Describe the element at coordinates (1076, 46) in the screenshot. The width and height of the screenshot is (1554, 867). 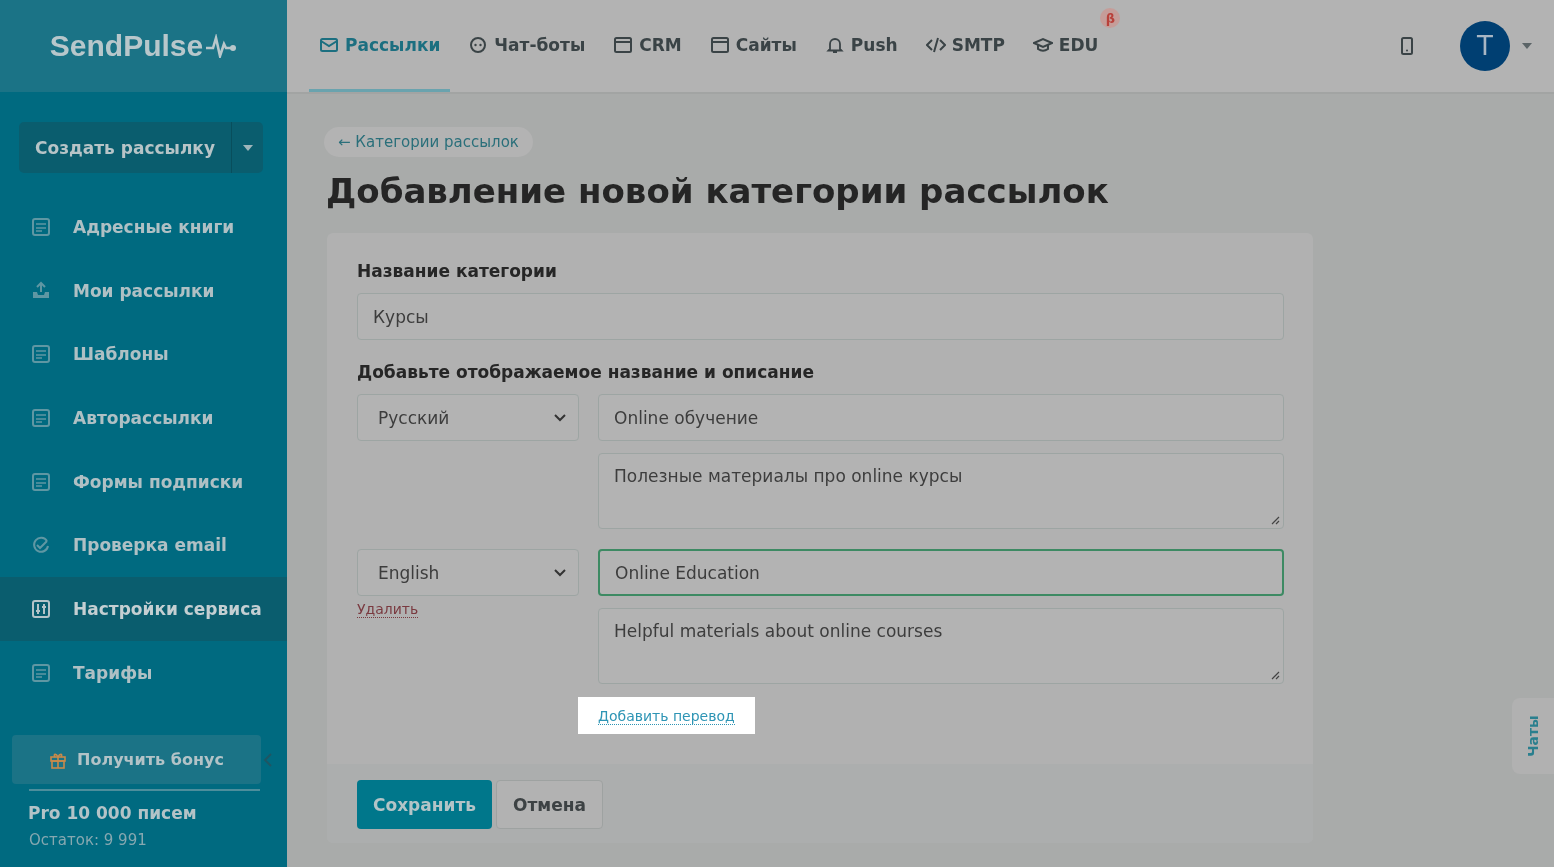
I see `nav-tab: EDU β` at that location.